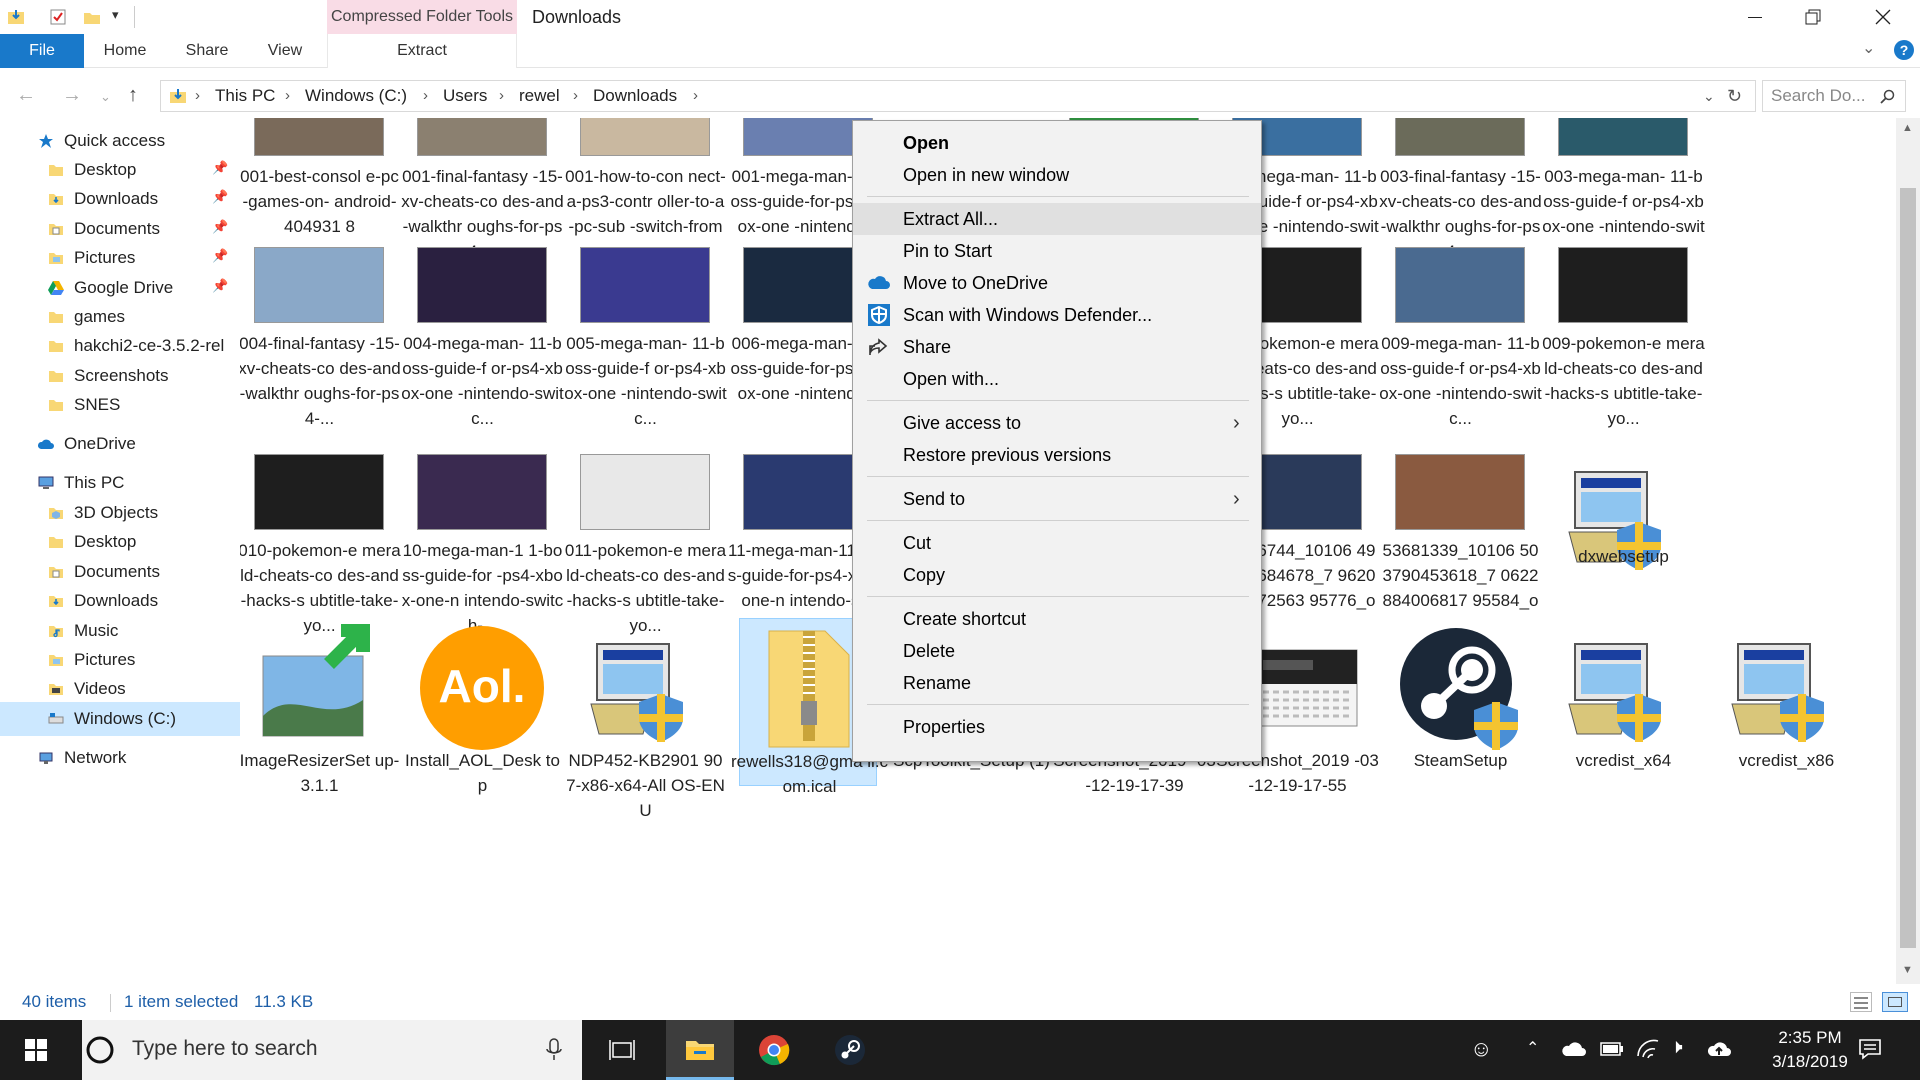 Image resolution: width=1920 pixels, height=1080 pixels. I want to click on back-arrow-icon: ←, so click(26, 95).